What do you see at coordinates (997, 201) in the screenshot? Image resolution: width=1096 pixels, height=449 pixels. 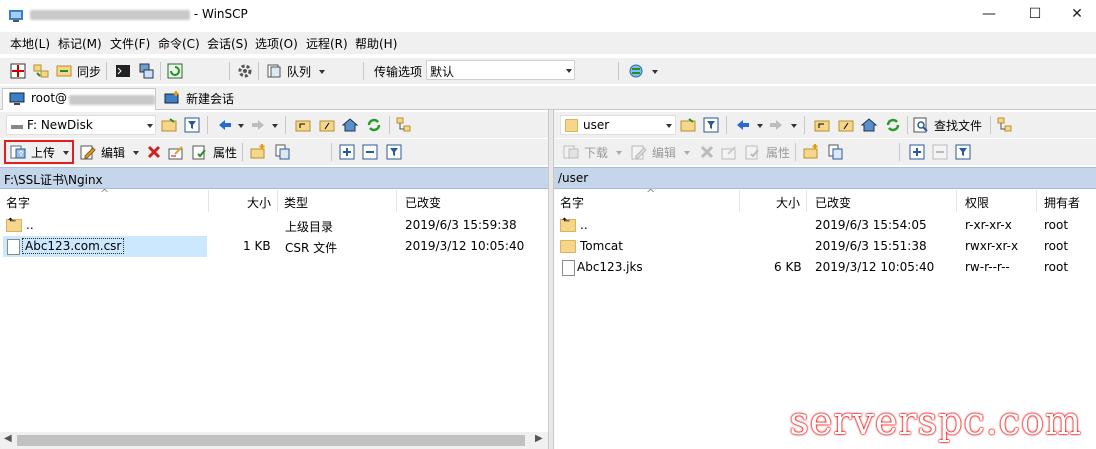 I see `column-rights: 权限` at bounding box center [997, 201].